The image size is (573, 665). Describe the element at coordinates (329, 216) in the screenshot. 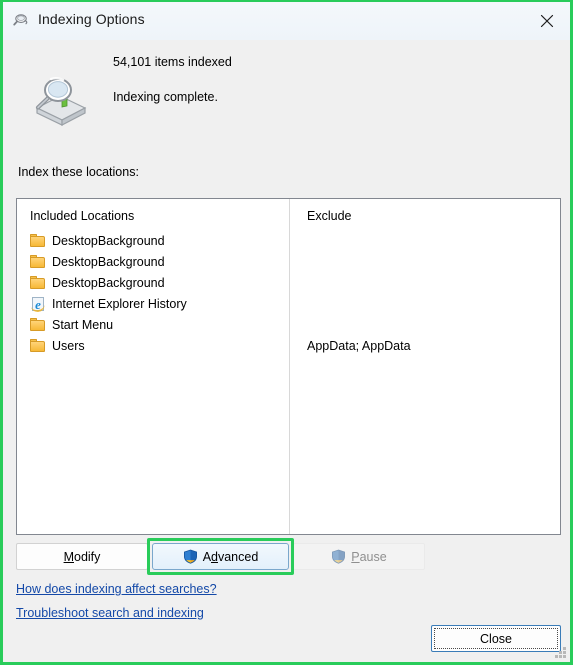

I see `column-header-exclude: Exclude` at that location.